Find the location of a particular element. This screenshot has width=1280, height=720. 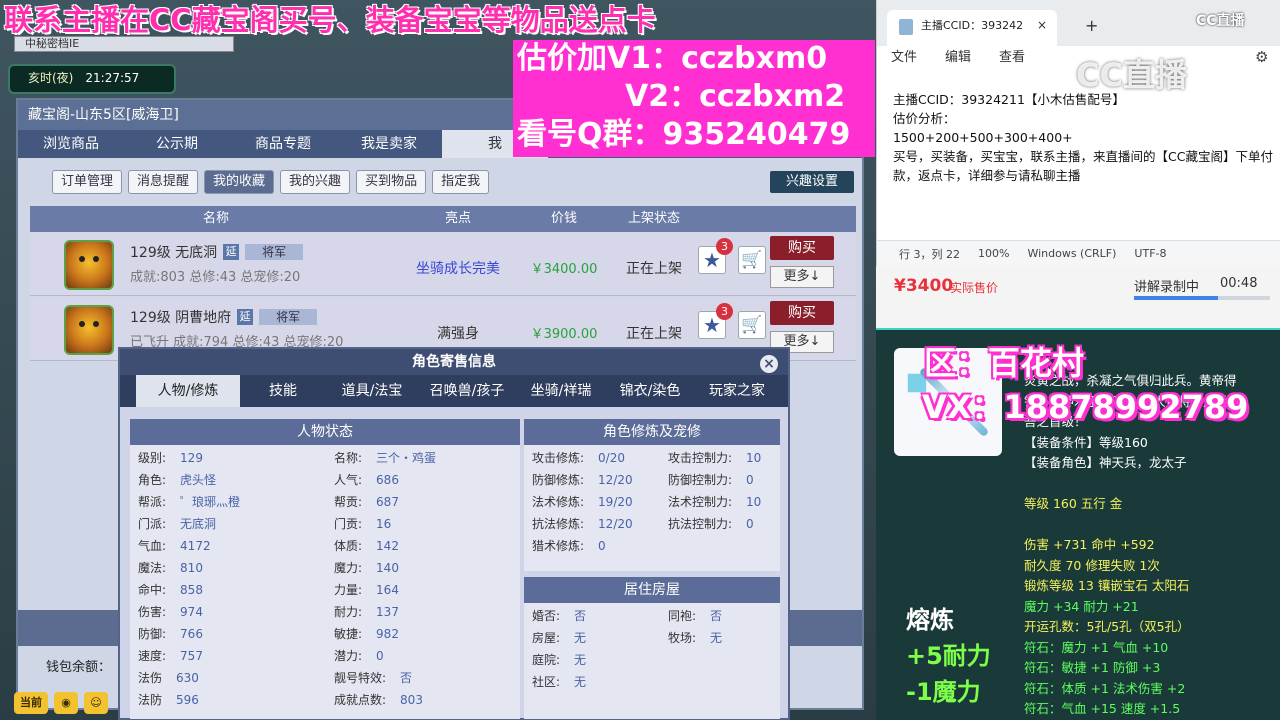

row-status: 正在上架 is located at coordinates (654, 269).